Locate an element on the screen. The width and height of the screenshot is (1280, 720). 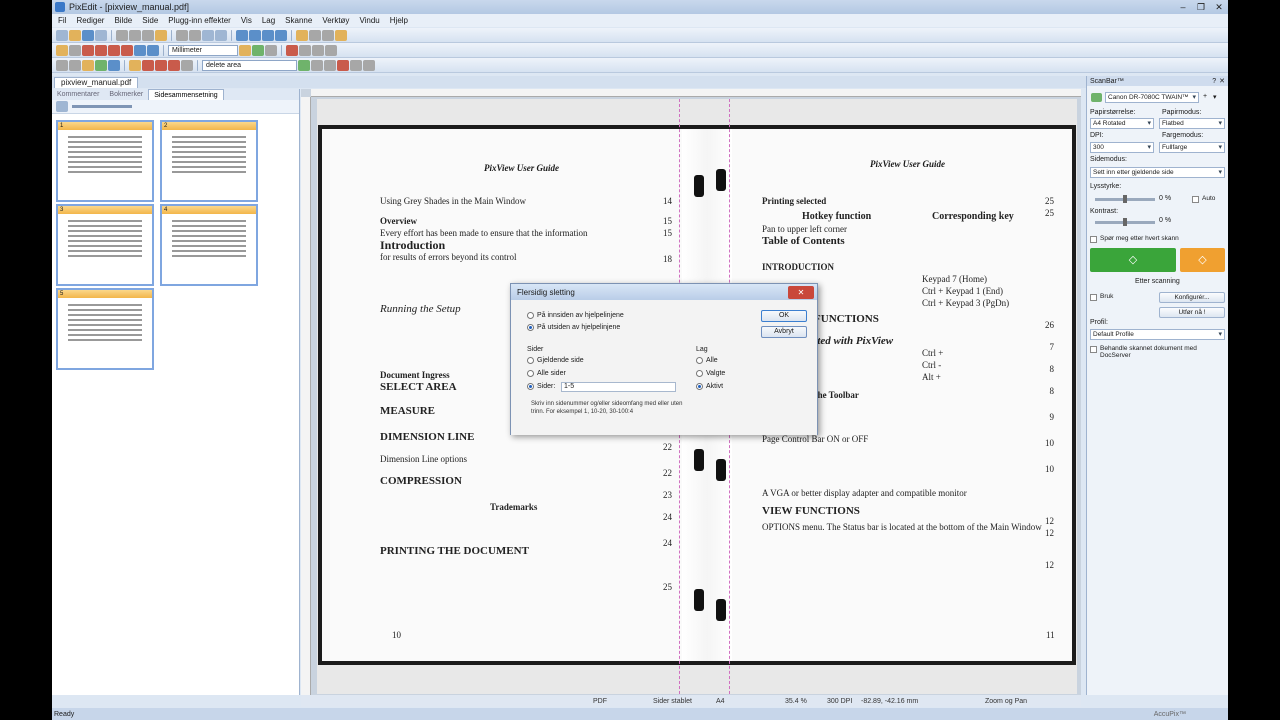
record-icon is located at coordinates (343, 65).